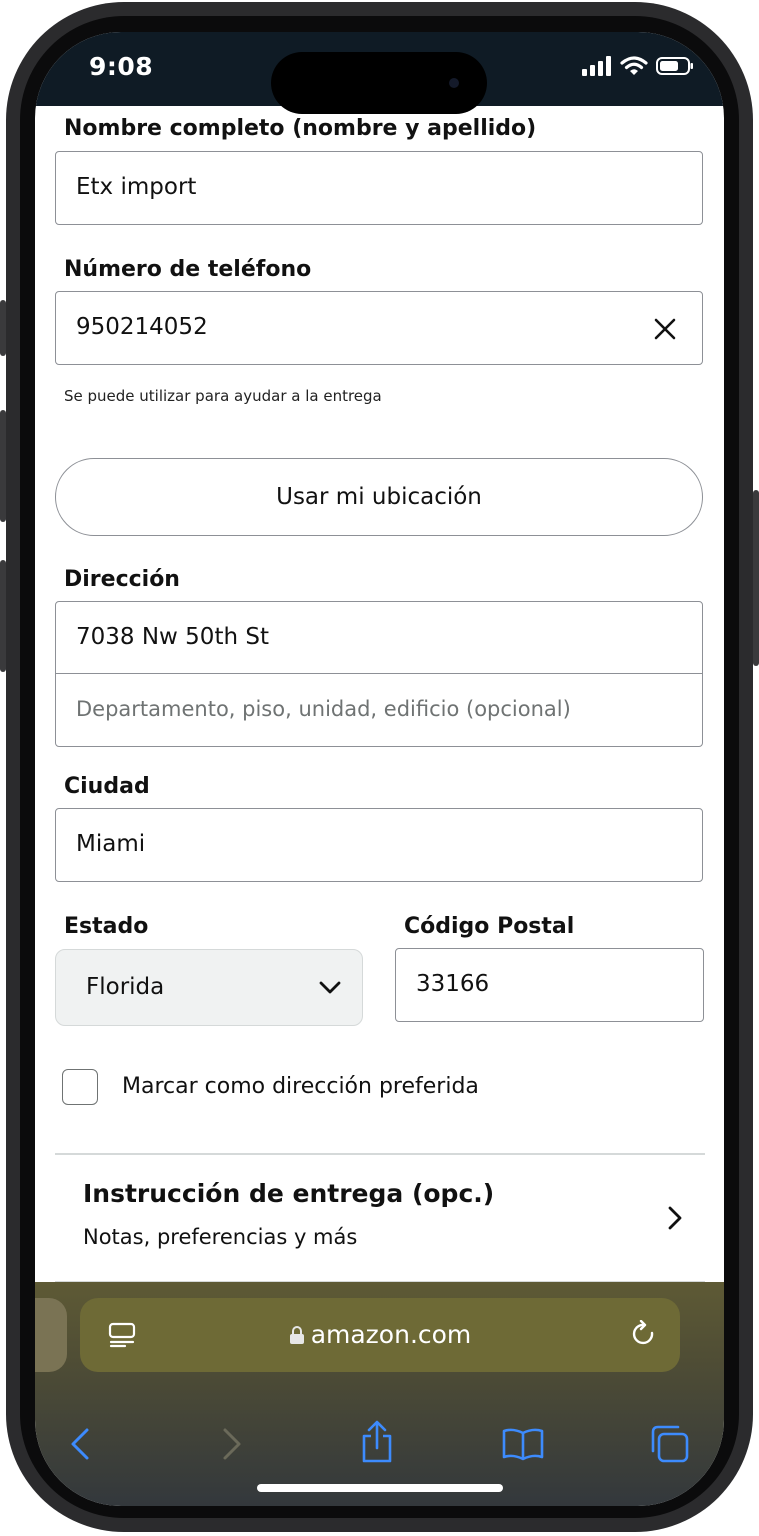  I want to click on preferred-address-checkbox, so click(80, 1087).